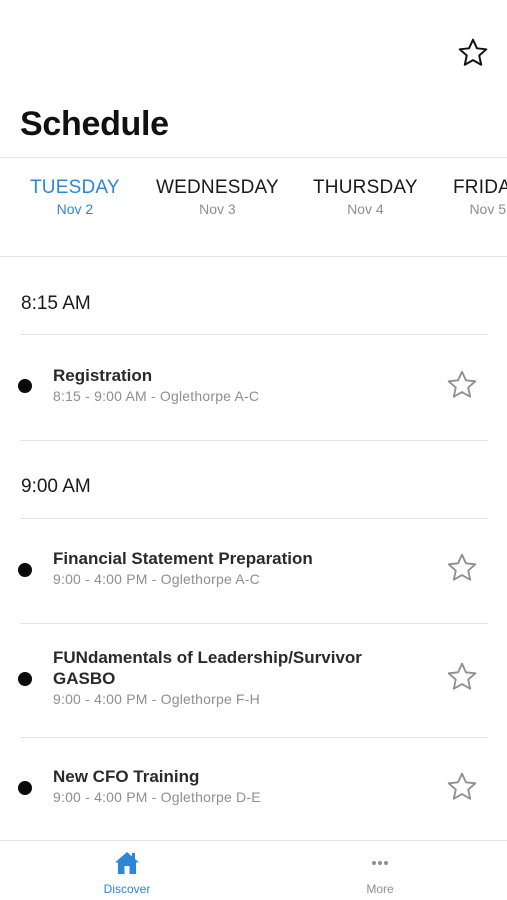 The image size is (507, 900). I want to click on day-date: Nov 4, so click(365, 209).